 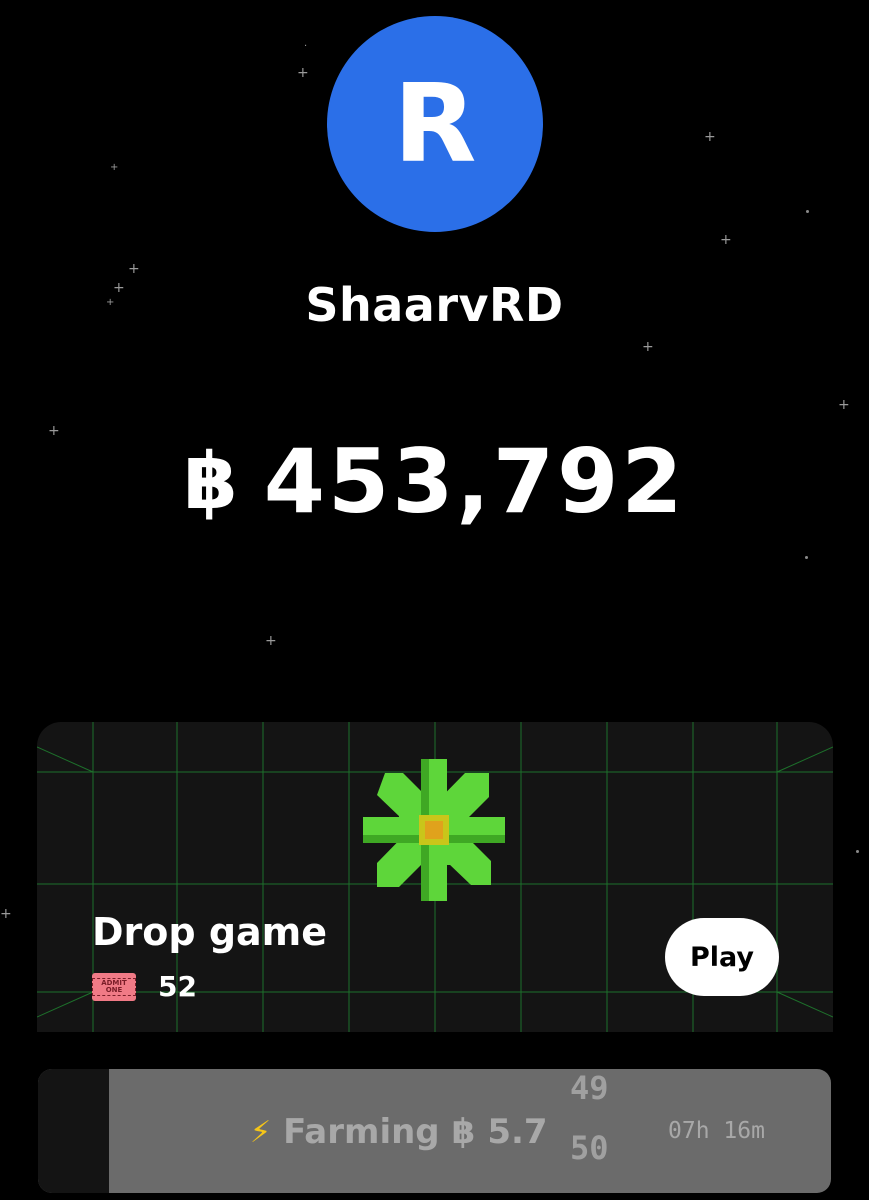 I want to click on farming-timer: 07h 16m, so click(x=716, y=1131).